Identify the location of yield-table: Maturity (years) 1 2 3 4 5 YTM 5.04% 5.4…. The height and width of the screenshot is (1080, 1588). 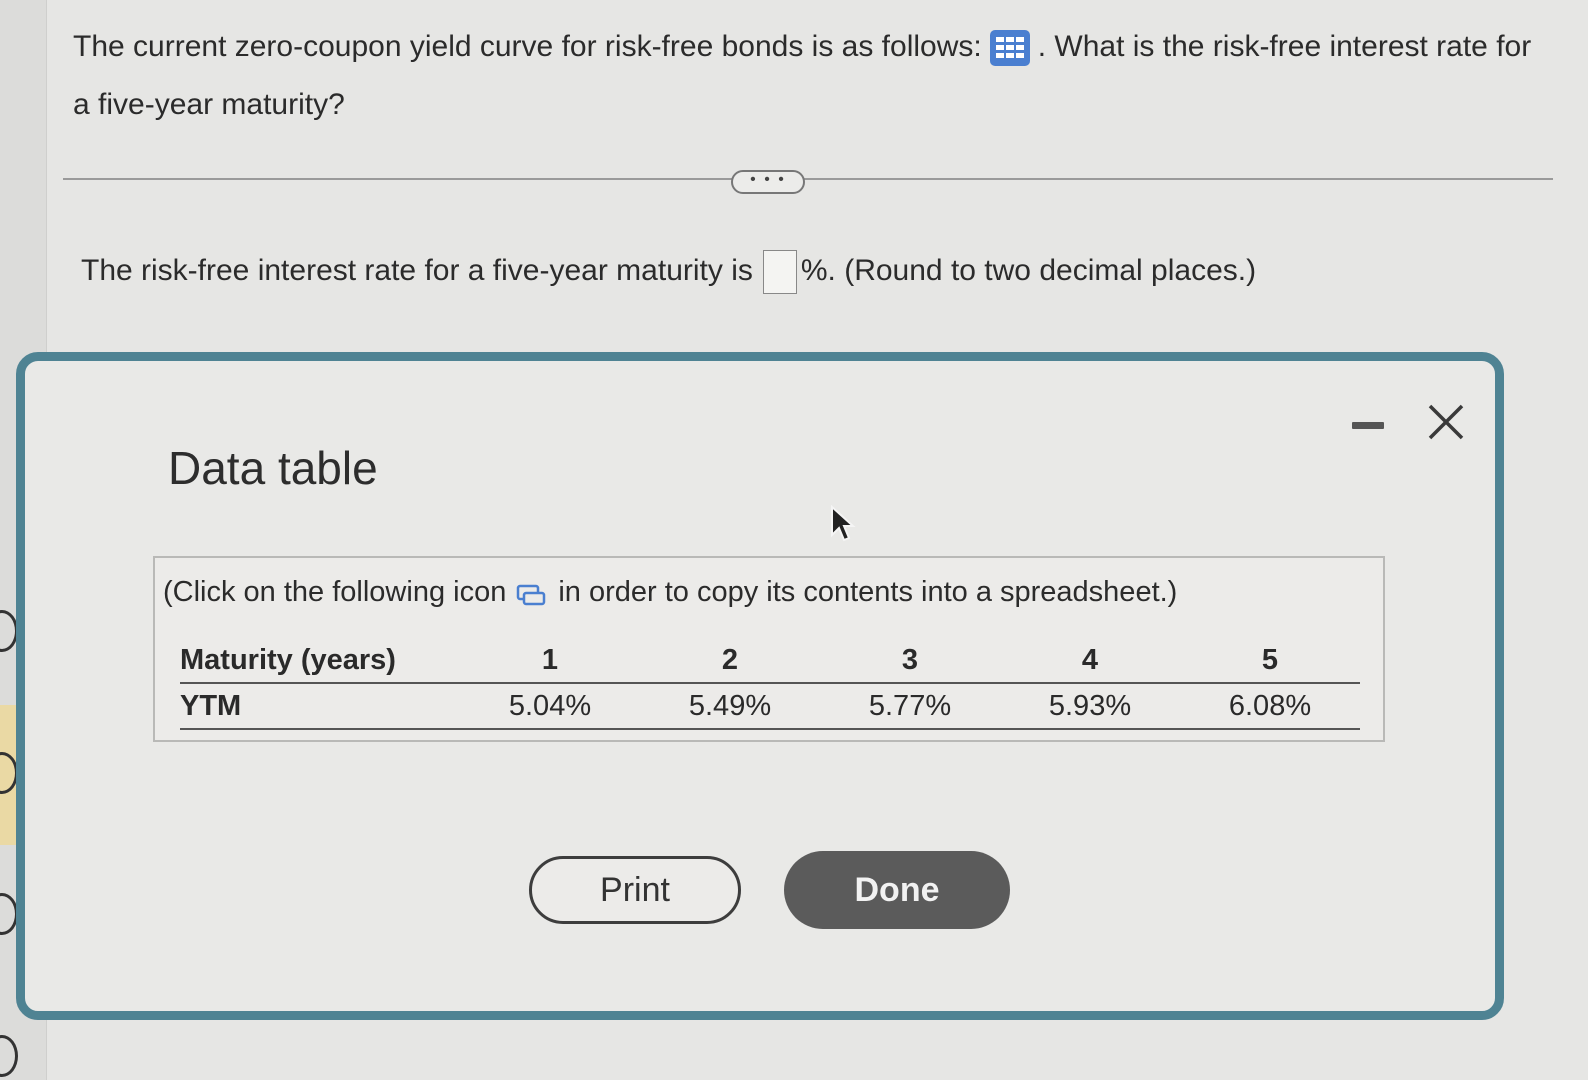
(770, 684).